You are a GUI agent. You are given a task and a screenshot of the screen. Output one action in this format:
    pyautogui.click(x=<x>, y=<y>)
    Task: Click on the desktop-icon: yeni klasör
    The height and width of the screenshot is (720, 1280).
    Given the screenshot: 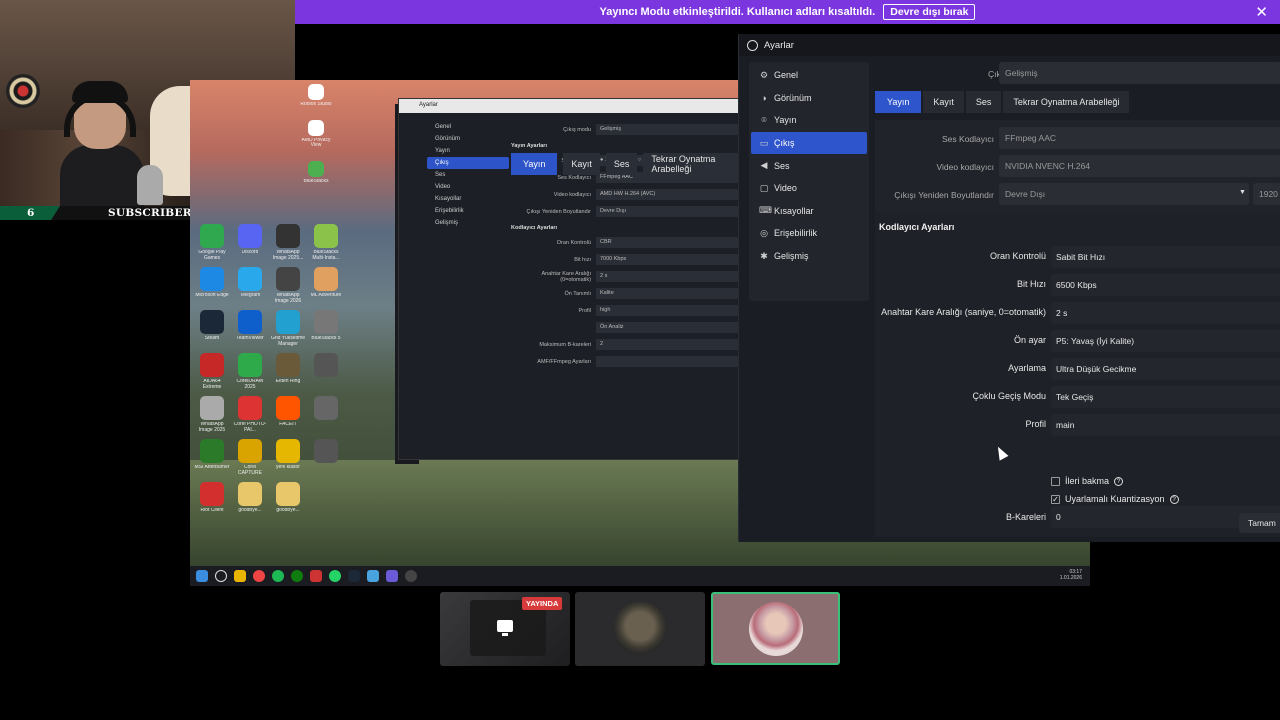 What is the action you would take?
    pyautogui.click(x=288, y=457)
    